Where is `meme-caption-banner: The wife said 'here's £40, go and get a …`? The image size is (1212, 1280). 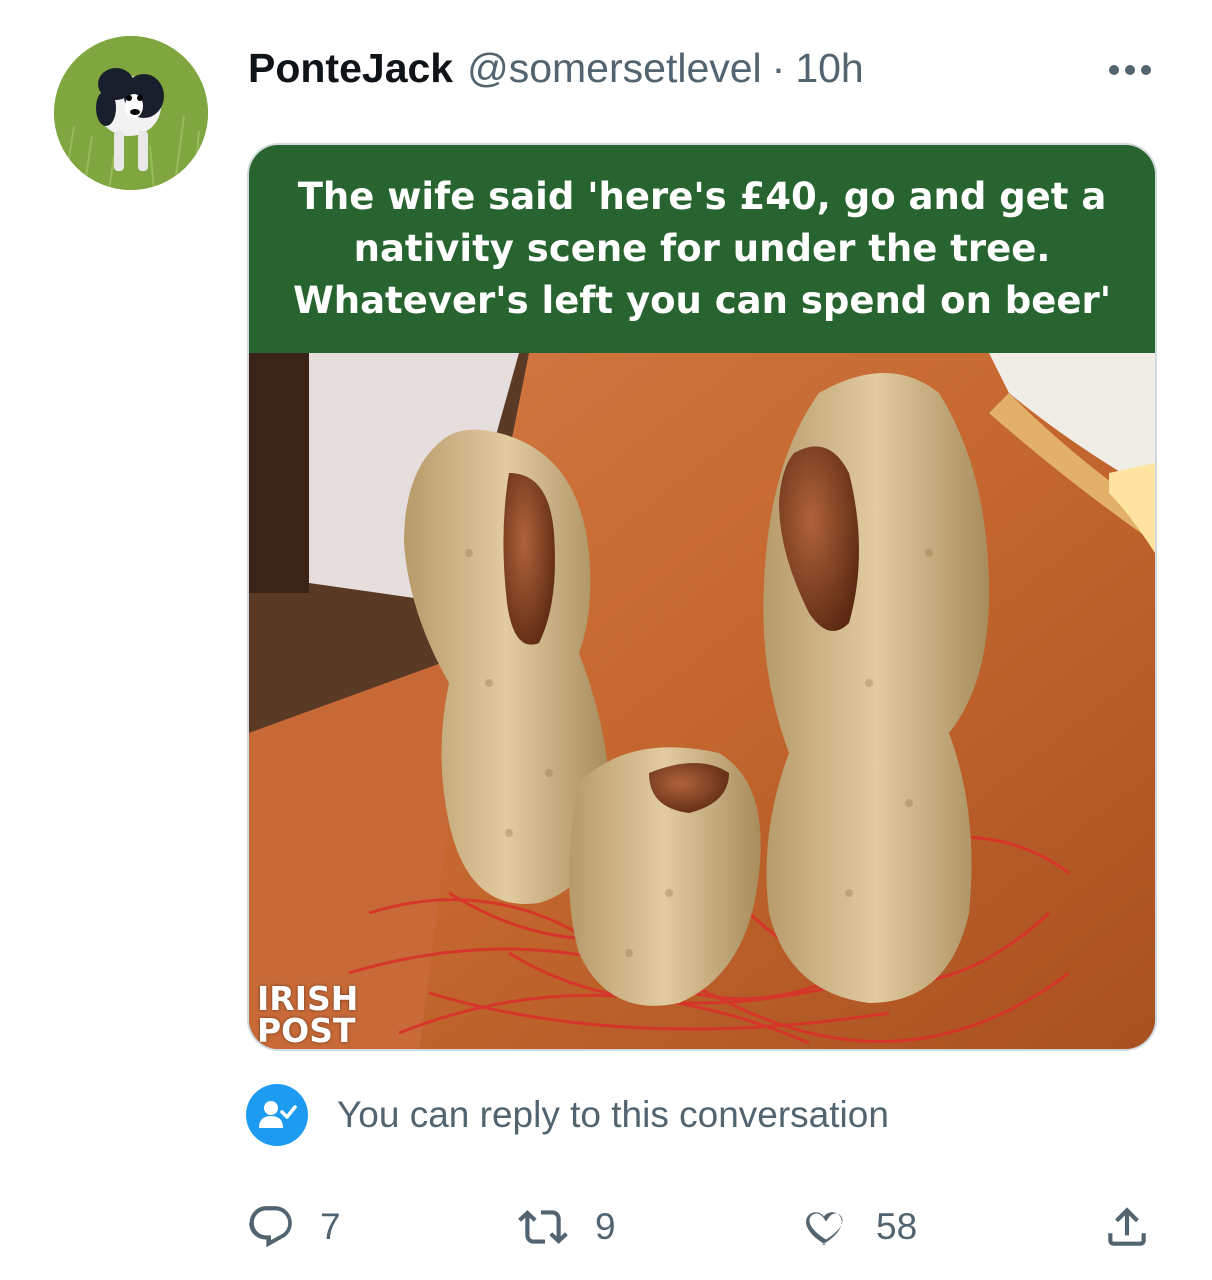 meme-caption-banner: The wife said 'here's £40, go and get a … is located at coordinates (702, 249).